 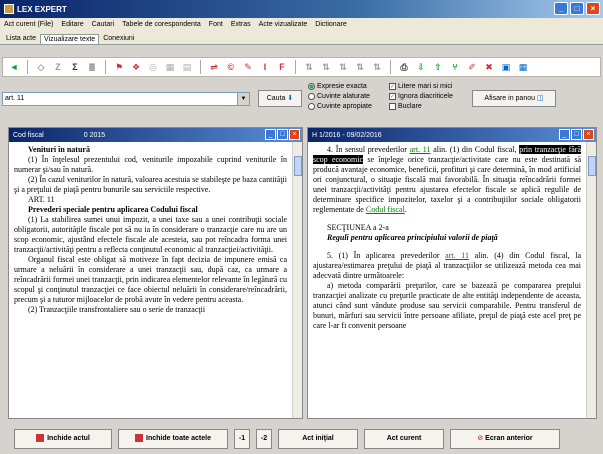 I want to click on link-codul-fiscal: Codul fiscal, so click(x=385, y=209).